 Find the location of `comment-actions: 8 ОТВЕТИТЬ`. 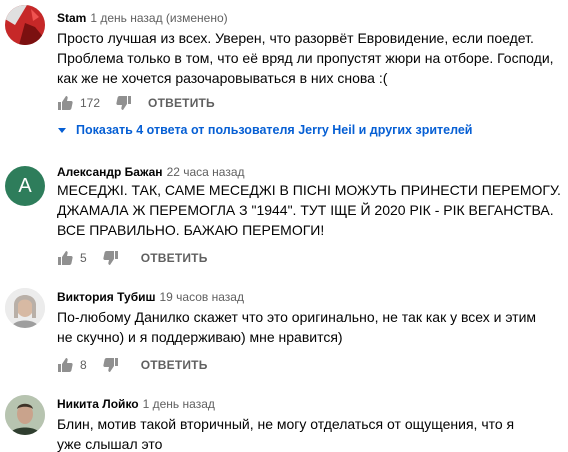

comment-actions: 8 ОТВЕТИТЬ is located at coordinates (132, 365).